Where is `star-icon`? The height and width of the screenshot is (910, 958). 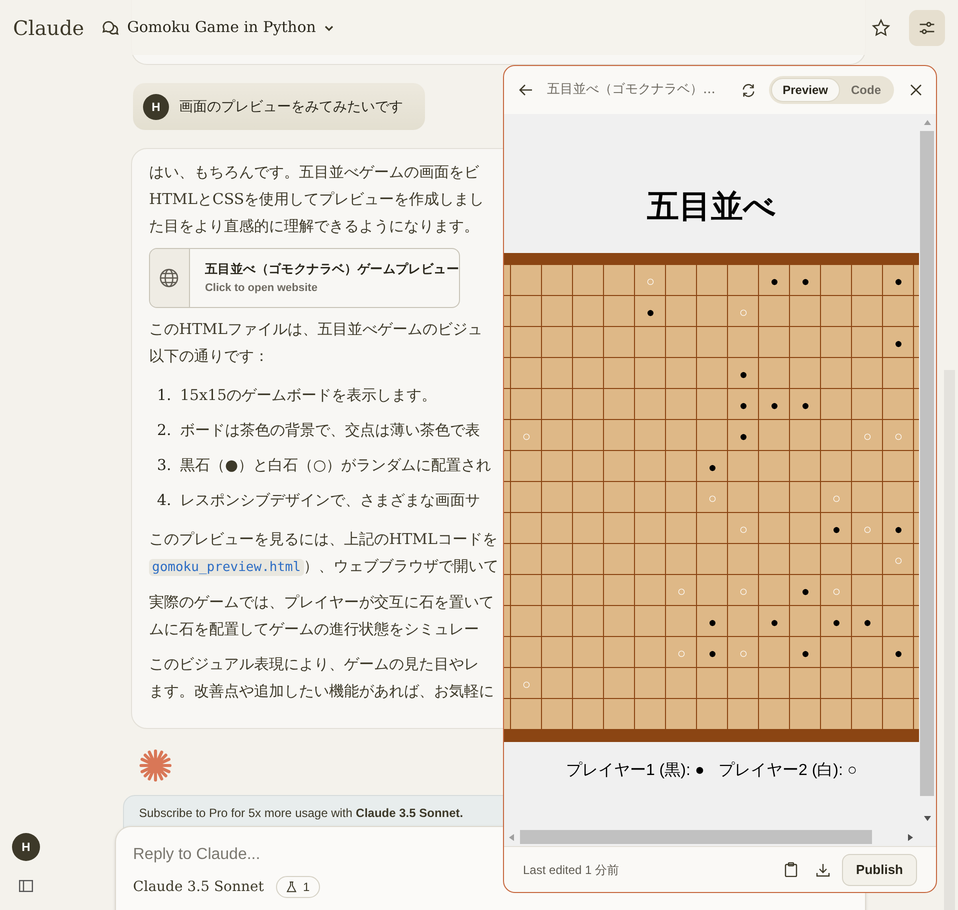 star-icon is located at coordinates (881, 28).